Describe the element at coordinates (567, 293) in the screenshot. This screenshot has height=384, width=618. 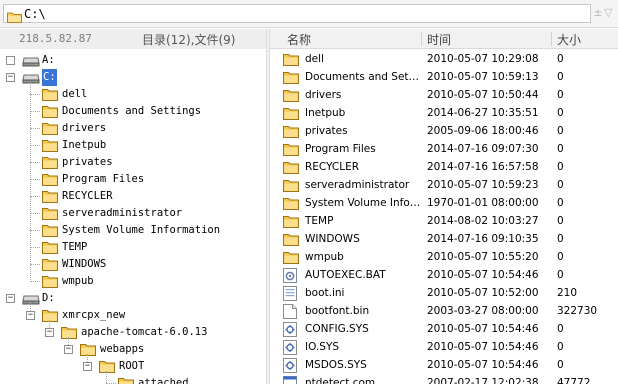
I see `file-size: 210` at that location.